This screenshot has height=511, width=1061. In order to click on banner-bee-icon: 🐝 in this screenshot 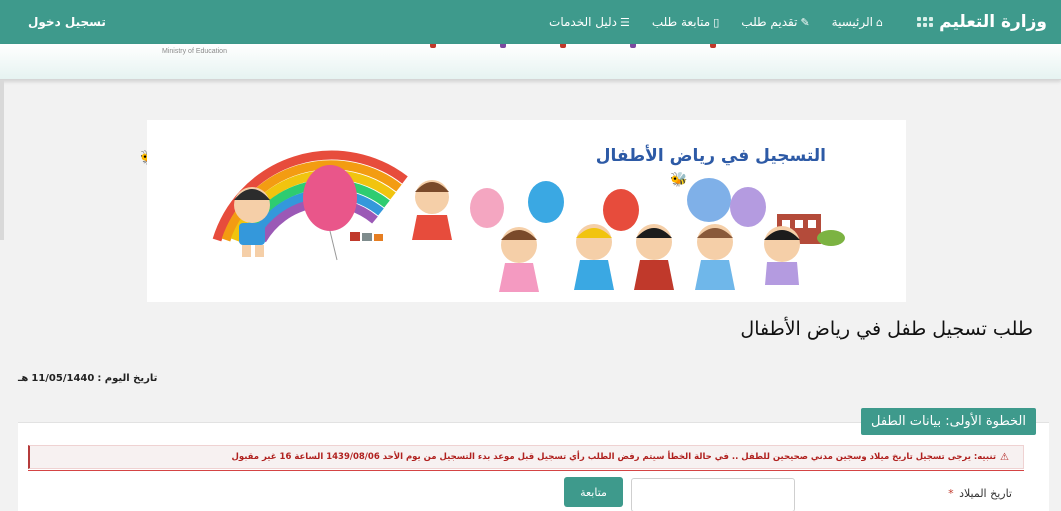, I will do `click(679, 180)`.